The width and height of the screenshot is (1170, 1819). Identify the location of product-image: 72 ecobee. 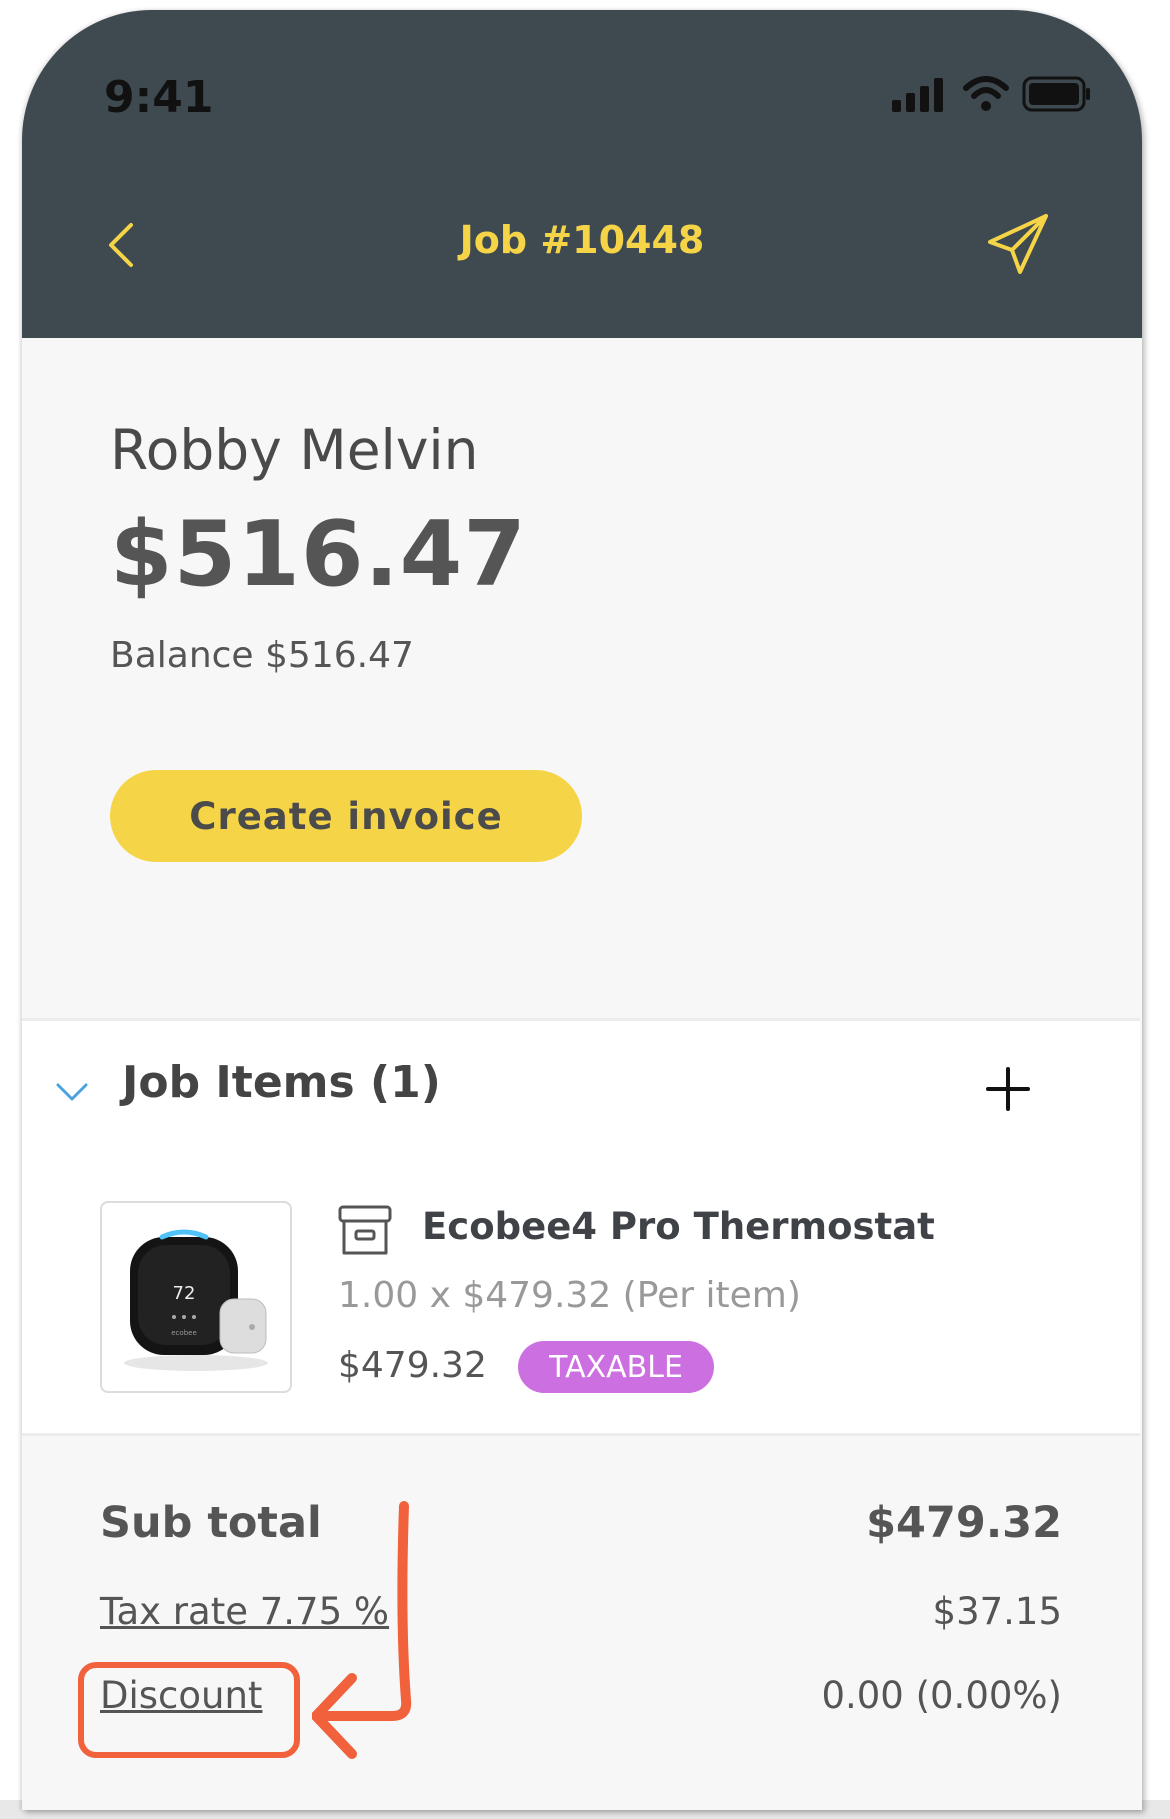
(196, 1297).